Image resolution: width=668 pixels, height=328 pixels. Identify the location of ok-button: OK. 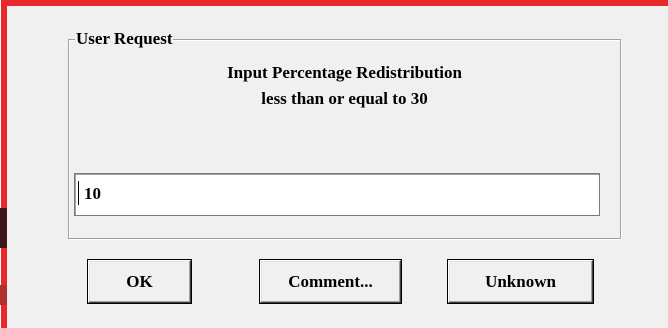
(139, 281).